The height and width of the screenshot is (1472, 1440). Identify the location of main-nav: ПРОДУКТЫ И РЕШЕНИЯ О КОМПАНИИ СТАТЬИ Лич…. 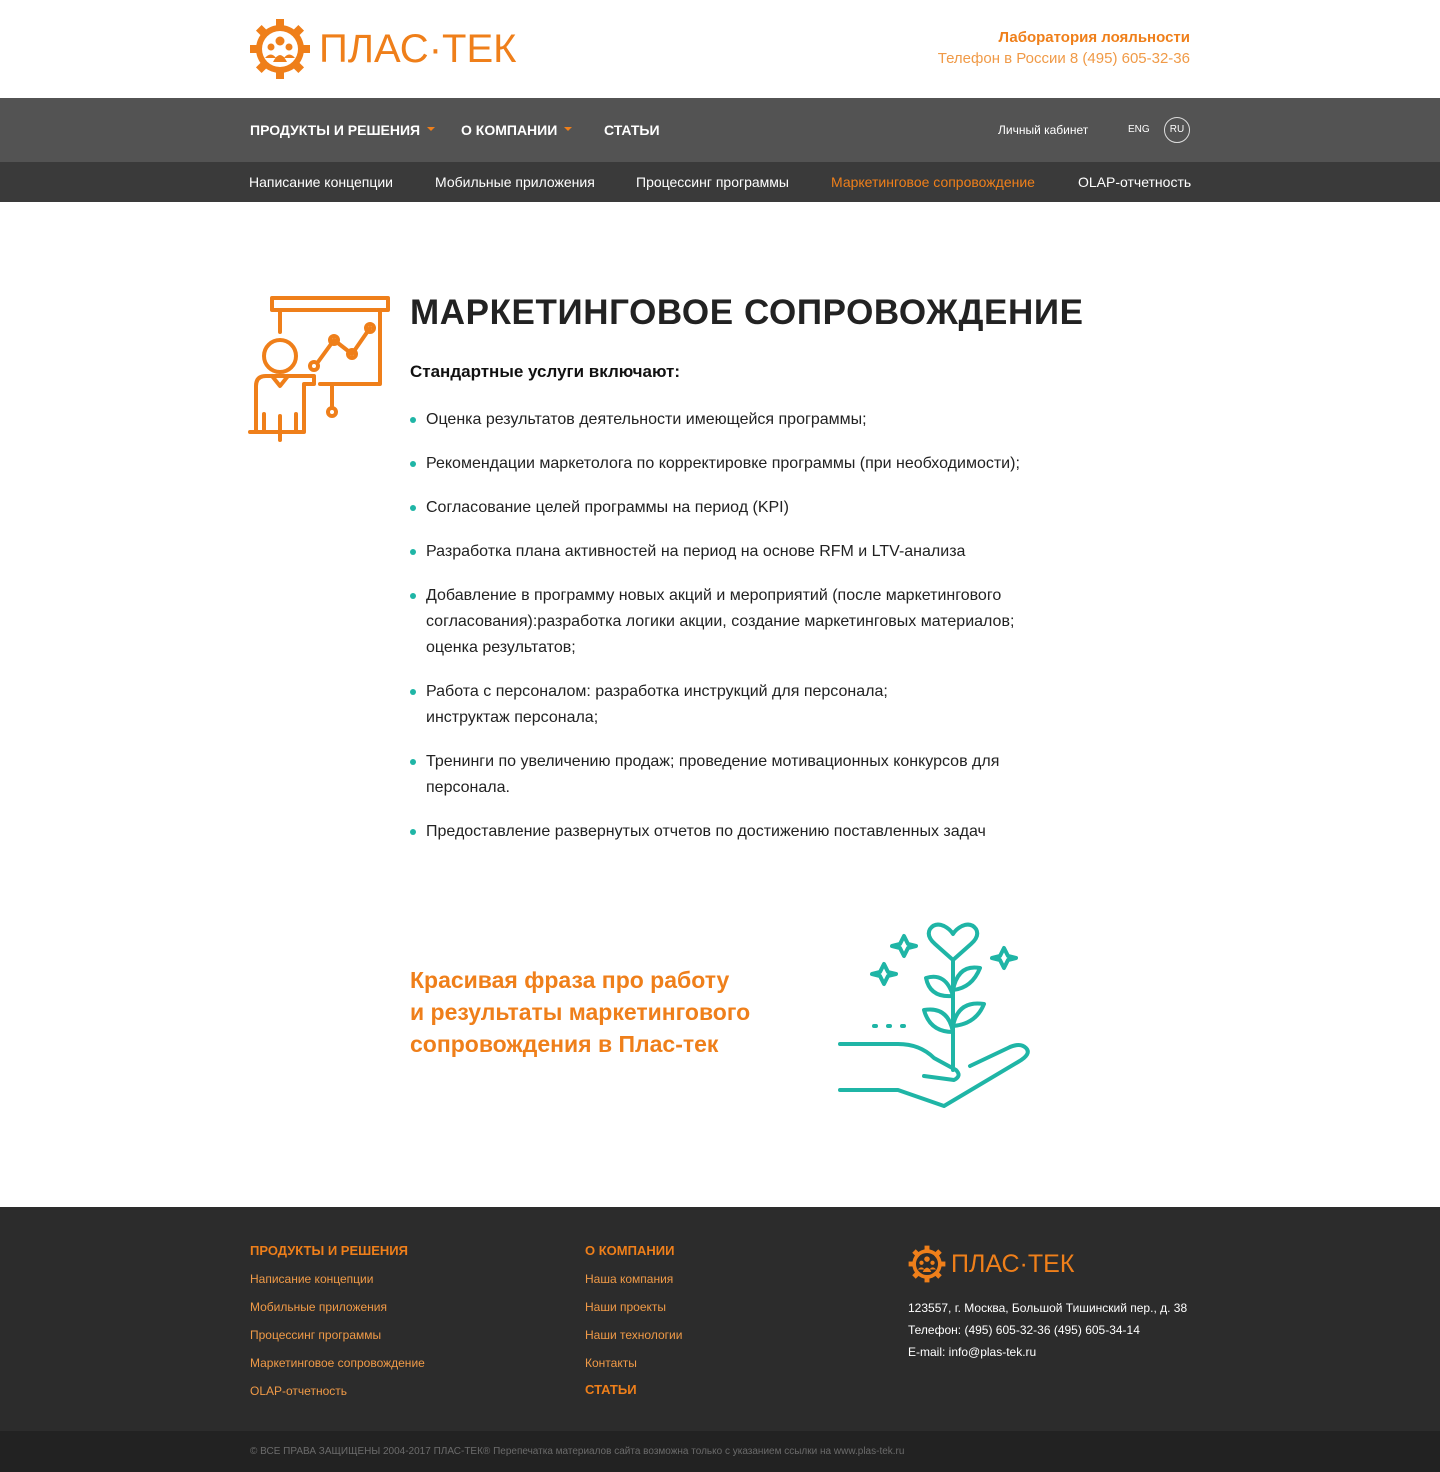
(720, 130).